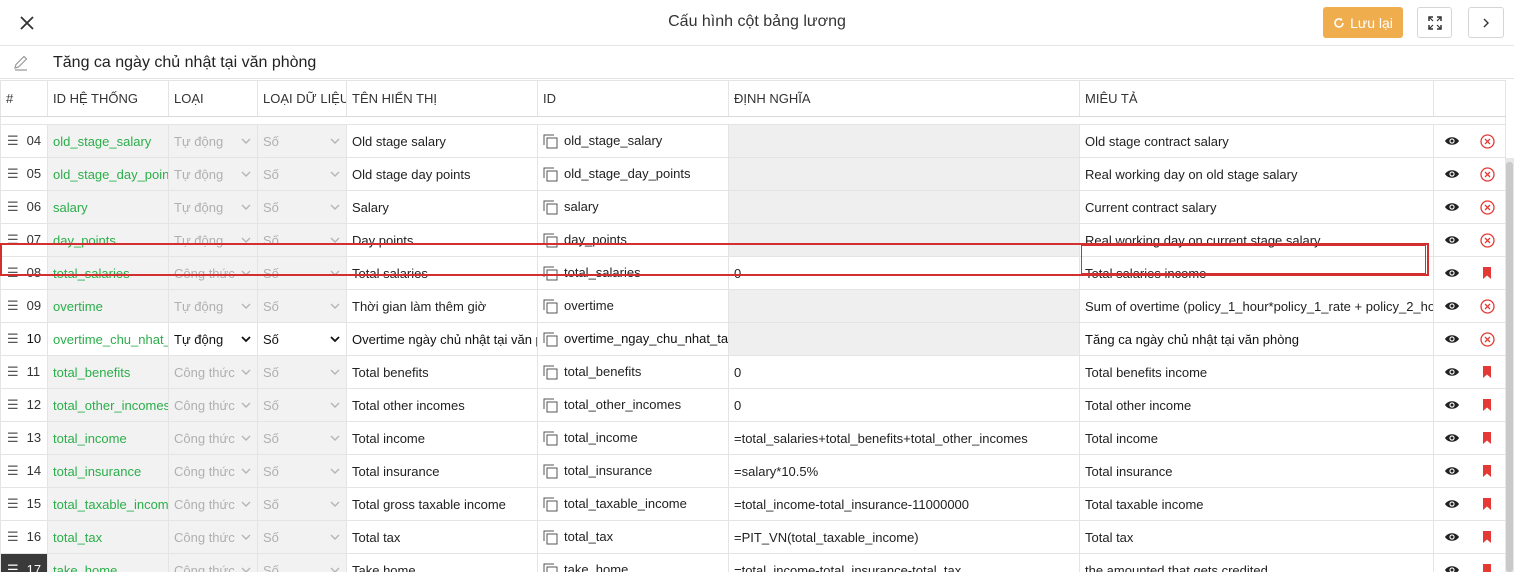 Image resolution: width=1514 pixels, height=572 pixels. Describe the element at coordinates (24, 174) in the screenshot. I see `row-number-cell: ☰ 05` at that location.